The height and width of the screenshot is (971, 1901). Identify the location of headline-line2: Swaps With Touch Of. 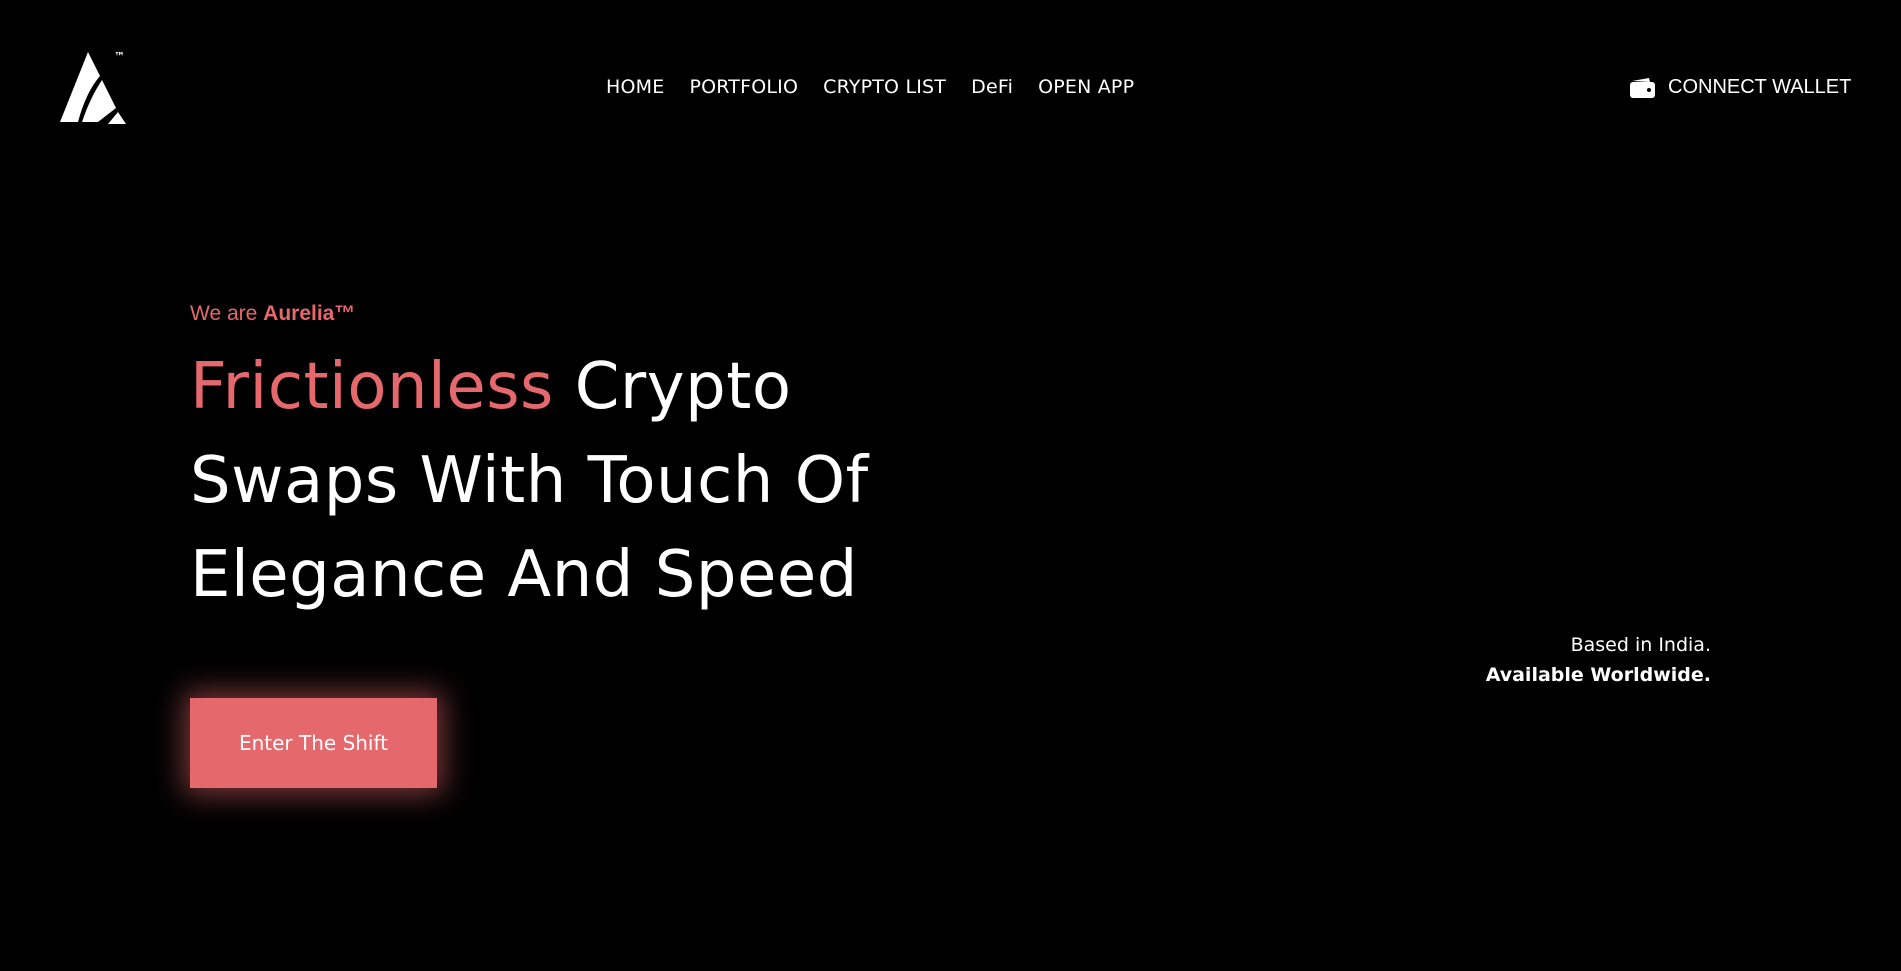
(529, 481).